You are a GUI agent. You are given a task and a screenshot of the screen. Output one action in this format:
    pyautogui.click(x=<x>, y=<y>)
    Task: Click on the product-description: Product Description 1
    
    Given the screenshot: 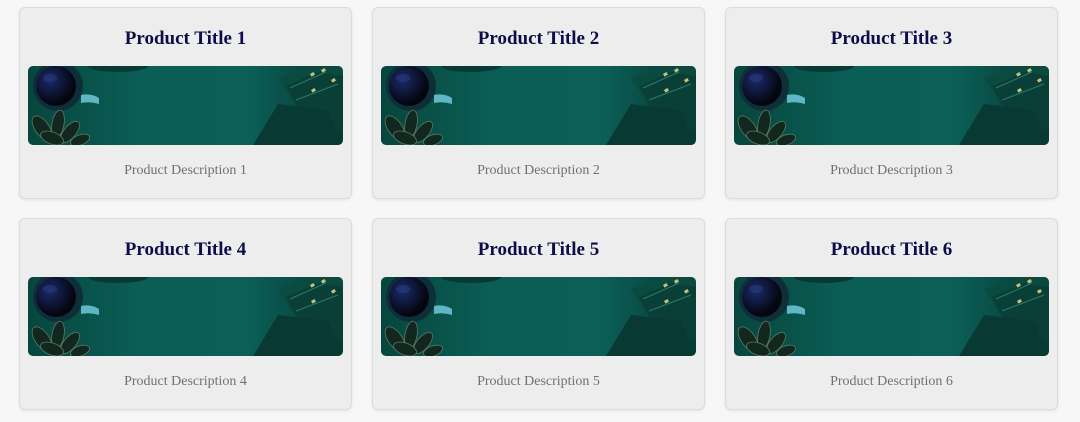 What is the action you would take?
    pyautogui.click(x=185, y=170)
    